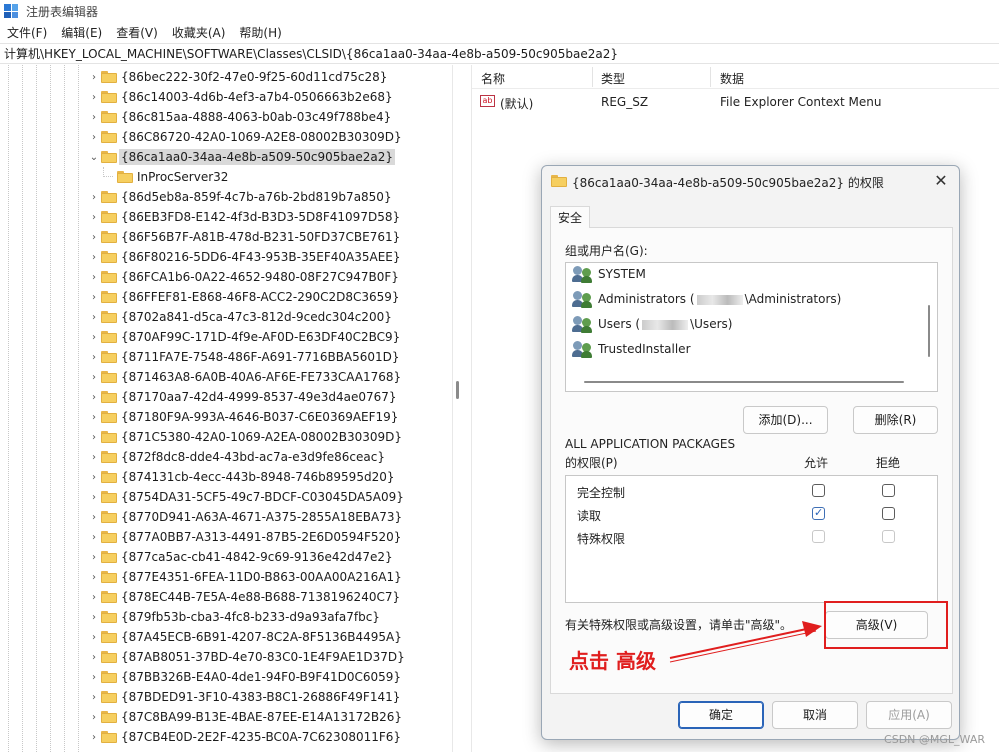 The width and height of the screenshot is (999, 752). Describe the element at coordinates (199, 32) in the screenshot. I see `menu-favorites: 收藏夹(A)` at that location.